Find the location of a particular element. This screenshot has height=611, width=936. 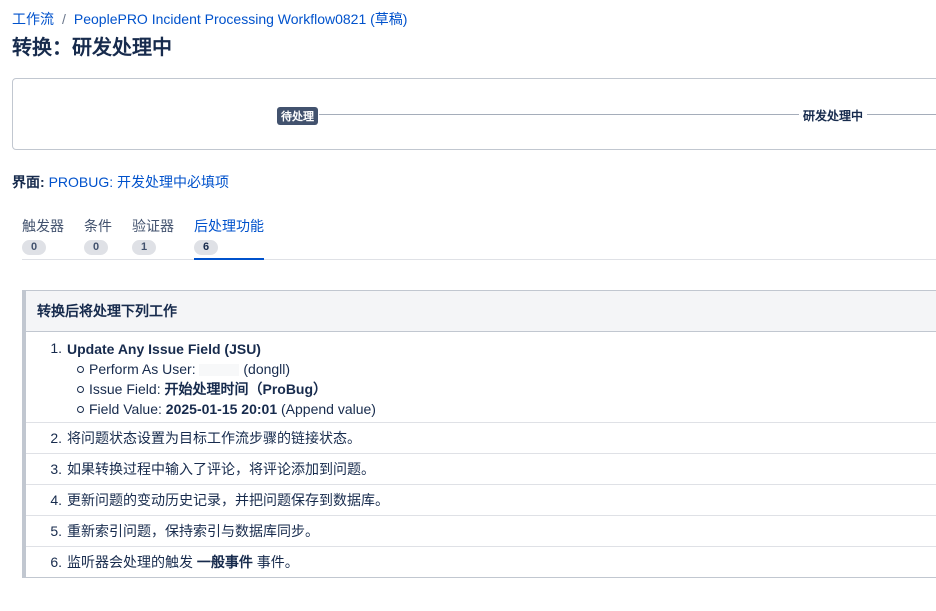

issue-field-label: Issue Field: is located at coordinates (125, 389).